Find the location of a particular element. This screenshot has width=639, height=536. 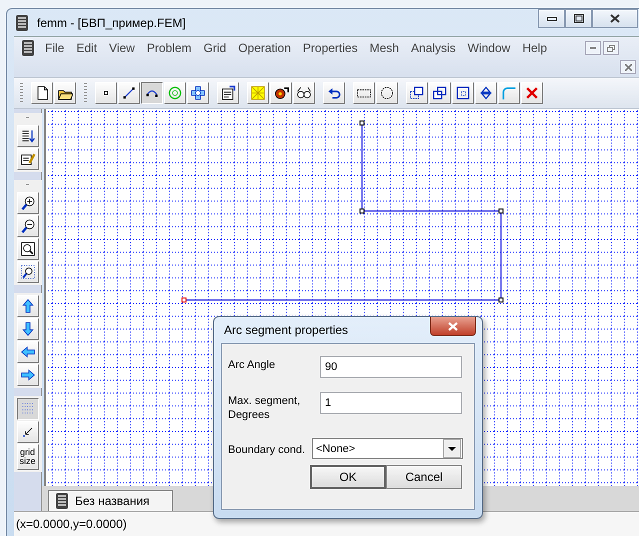

copy-icon is located at coordinates (440, 93).